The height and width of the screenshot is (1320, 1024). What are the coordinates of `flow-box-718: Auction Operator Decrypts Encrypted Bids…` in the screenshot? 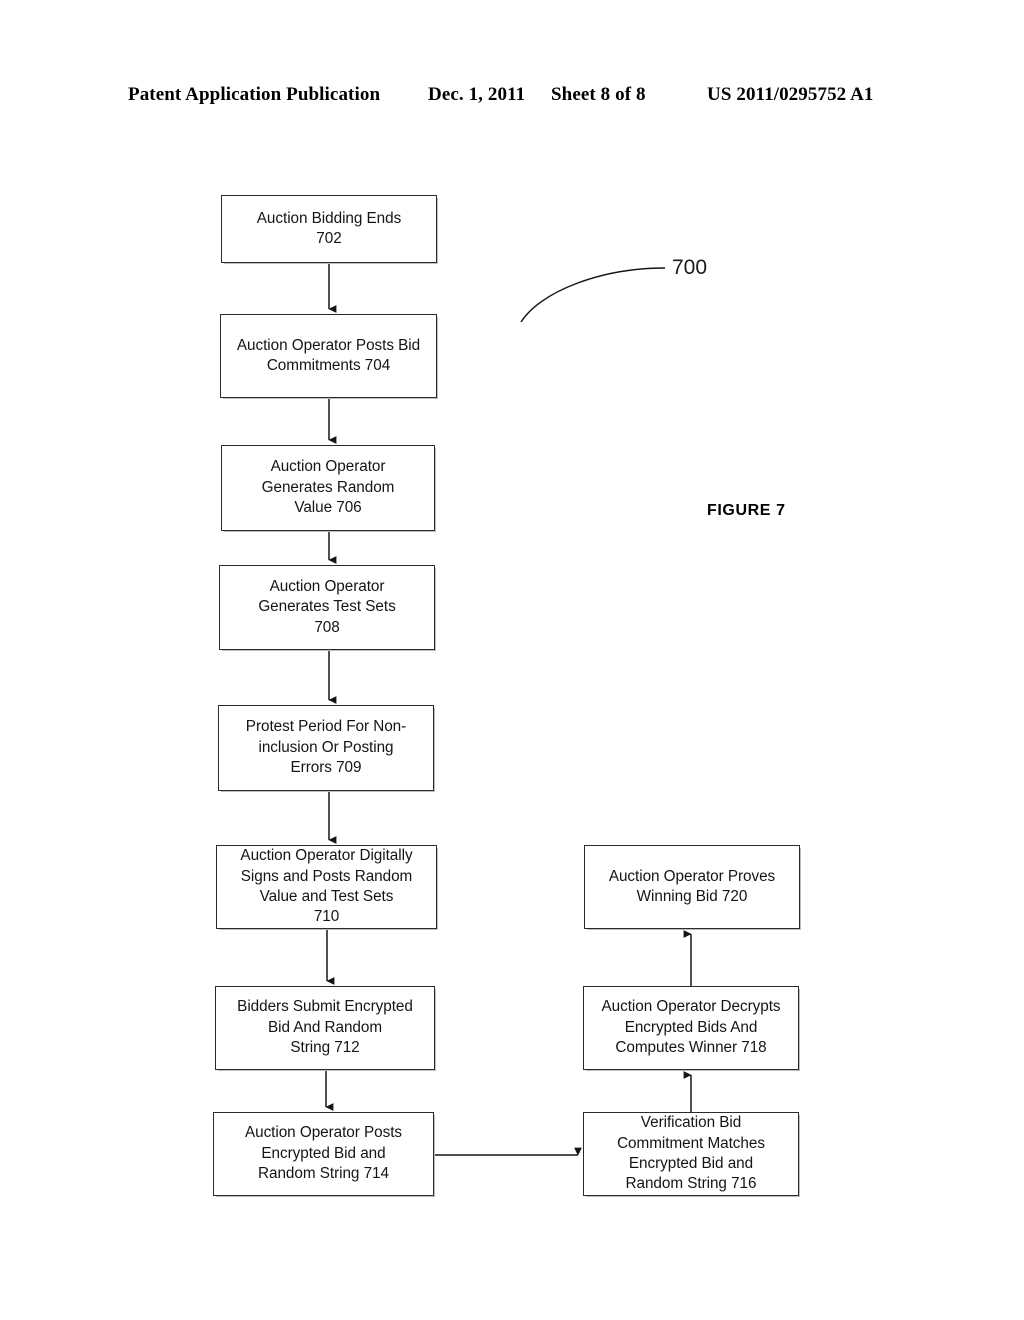 It's located at (691, 1028).